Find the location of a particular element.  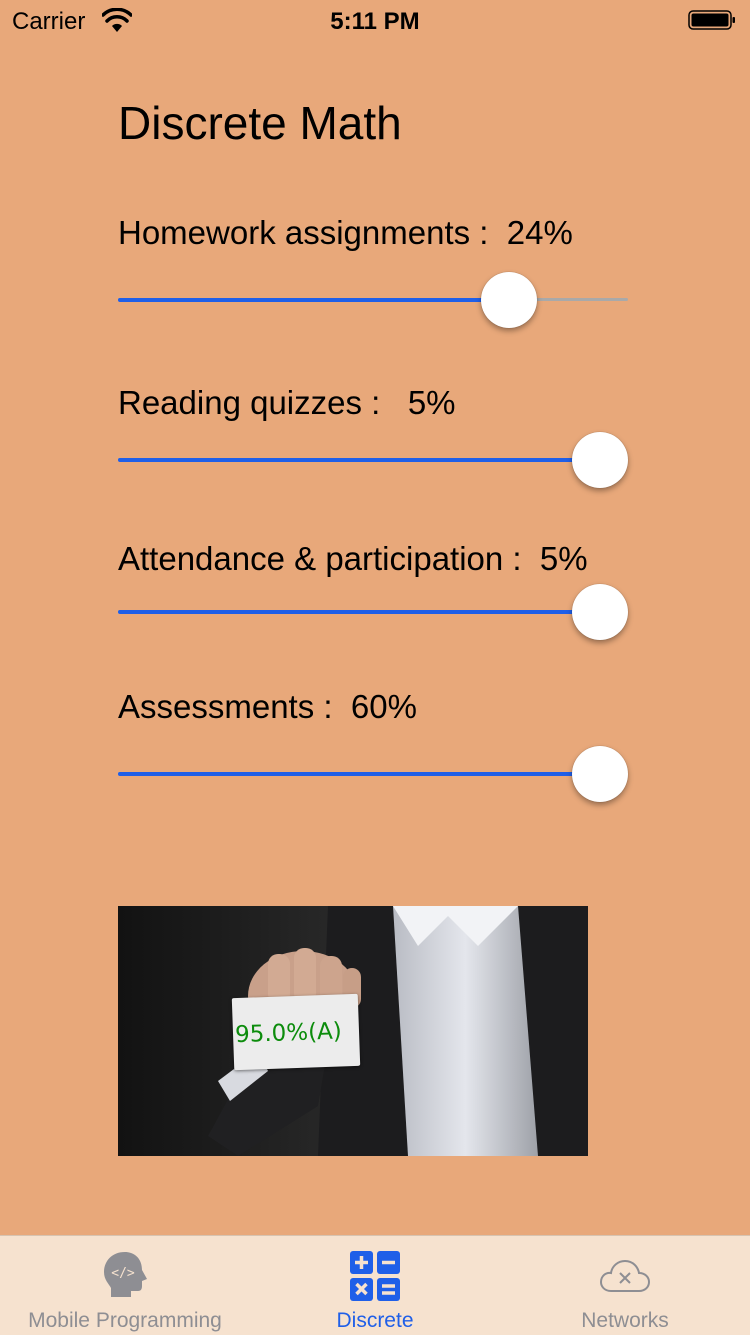

tab-label: Discrete is located at coordinates (375, 1320).